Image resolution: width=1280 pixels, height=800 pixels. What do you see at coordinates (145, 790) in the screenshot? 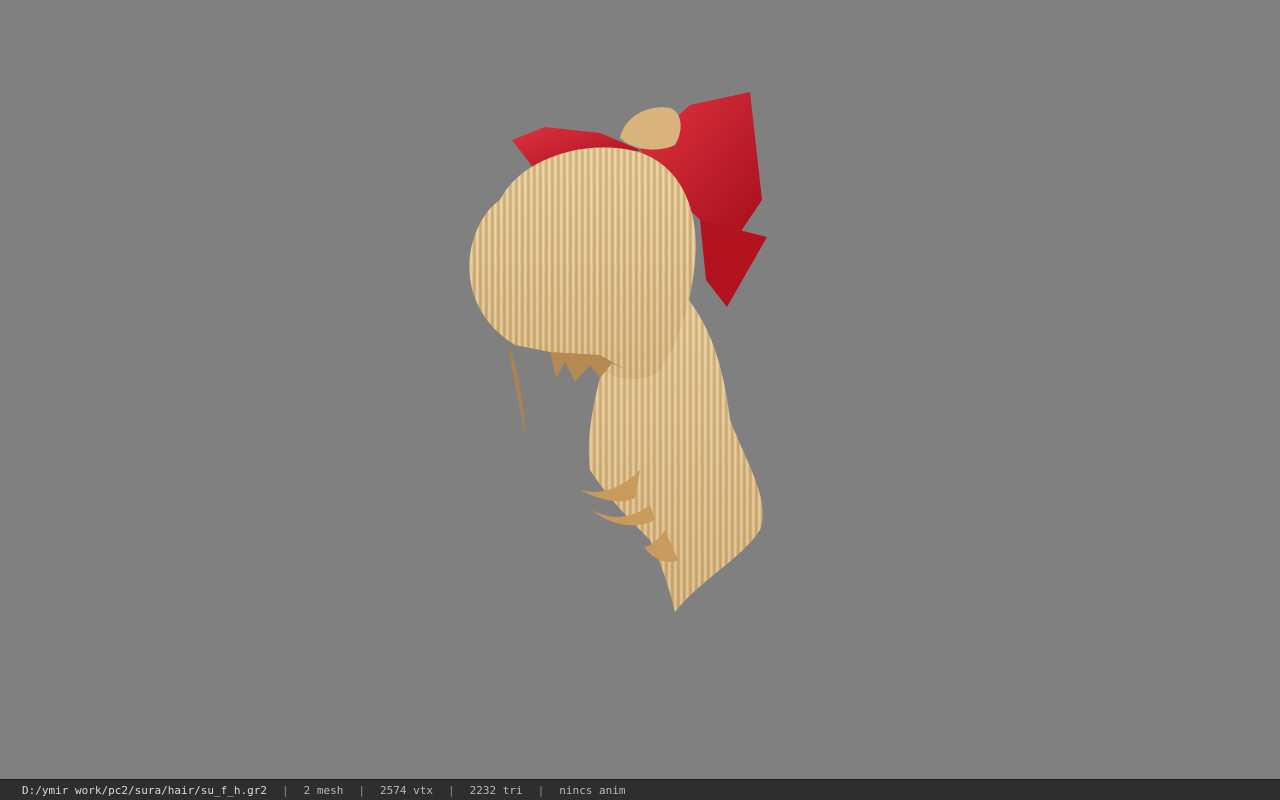
I see `file-path: D:/ymir work/pc2/sura/hair/su_f_h.gr2` at bounding box center [145, 790].